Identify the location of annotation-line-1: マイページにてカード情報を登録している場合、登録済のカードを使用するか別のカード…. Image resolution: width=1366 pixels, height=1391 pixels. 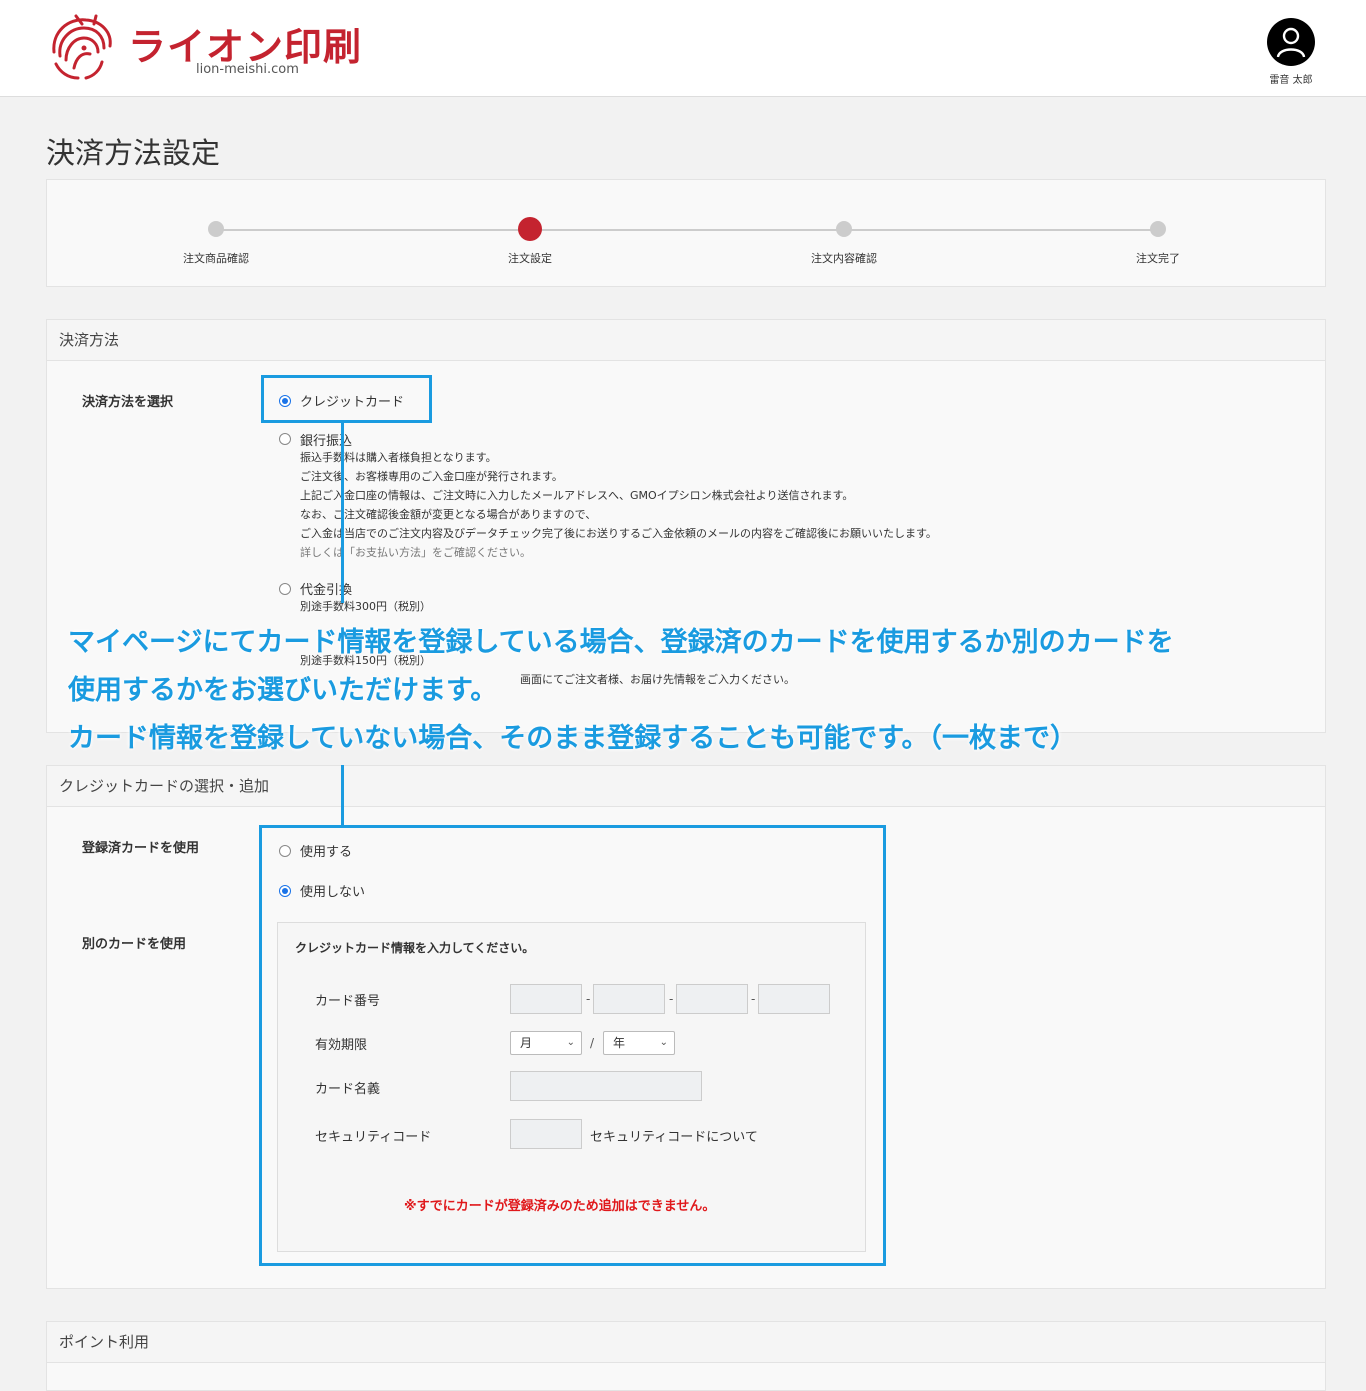
(621, 642).